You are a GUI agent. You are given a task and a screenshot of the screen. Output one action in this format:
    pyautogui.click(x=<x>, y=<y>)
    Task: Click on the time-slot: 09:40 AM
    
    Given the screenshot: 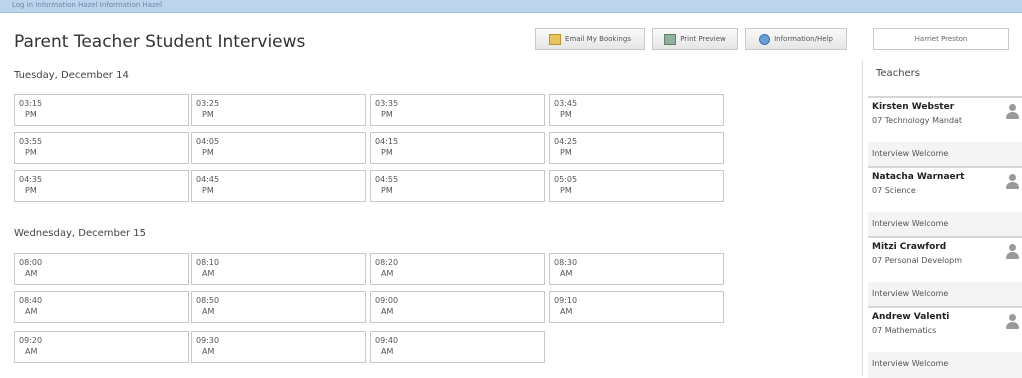 What is the action you would take?
    pyautogui.click(x=457, y=347)
    